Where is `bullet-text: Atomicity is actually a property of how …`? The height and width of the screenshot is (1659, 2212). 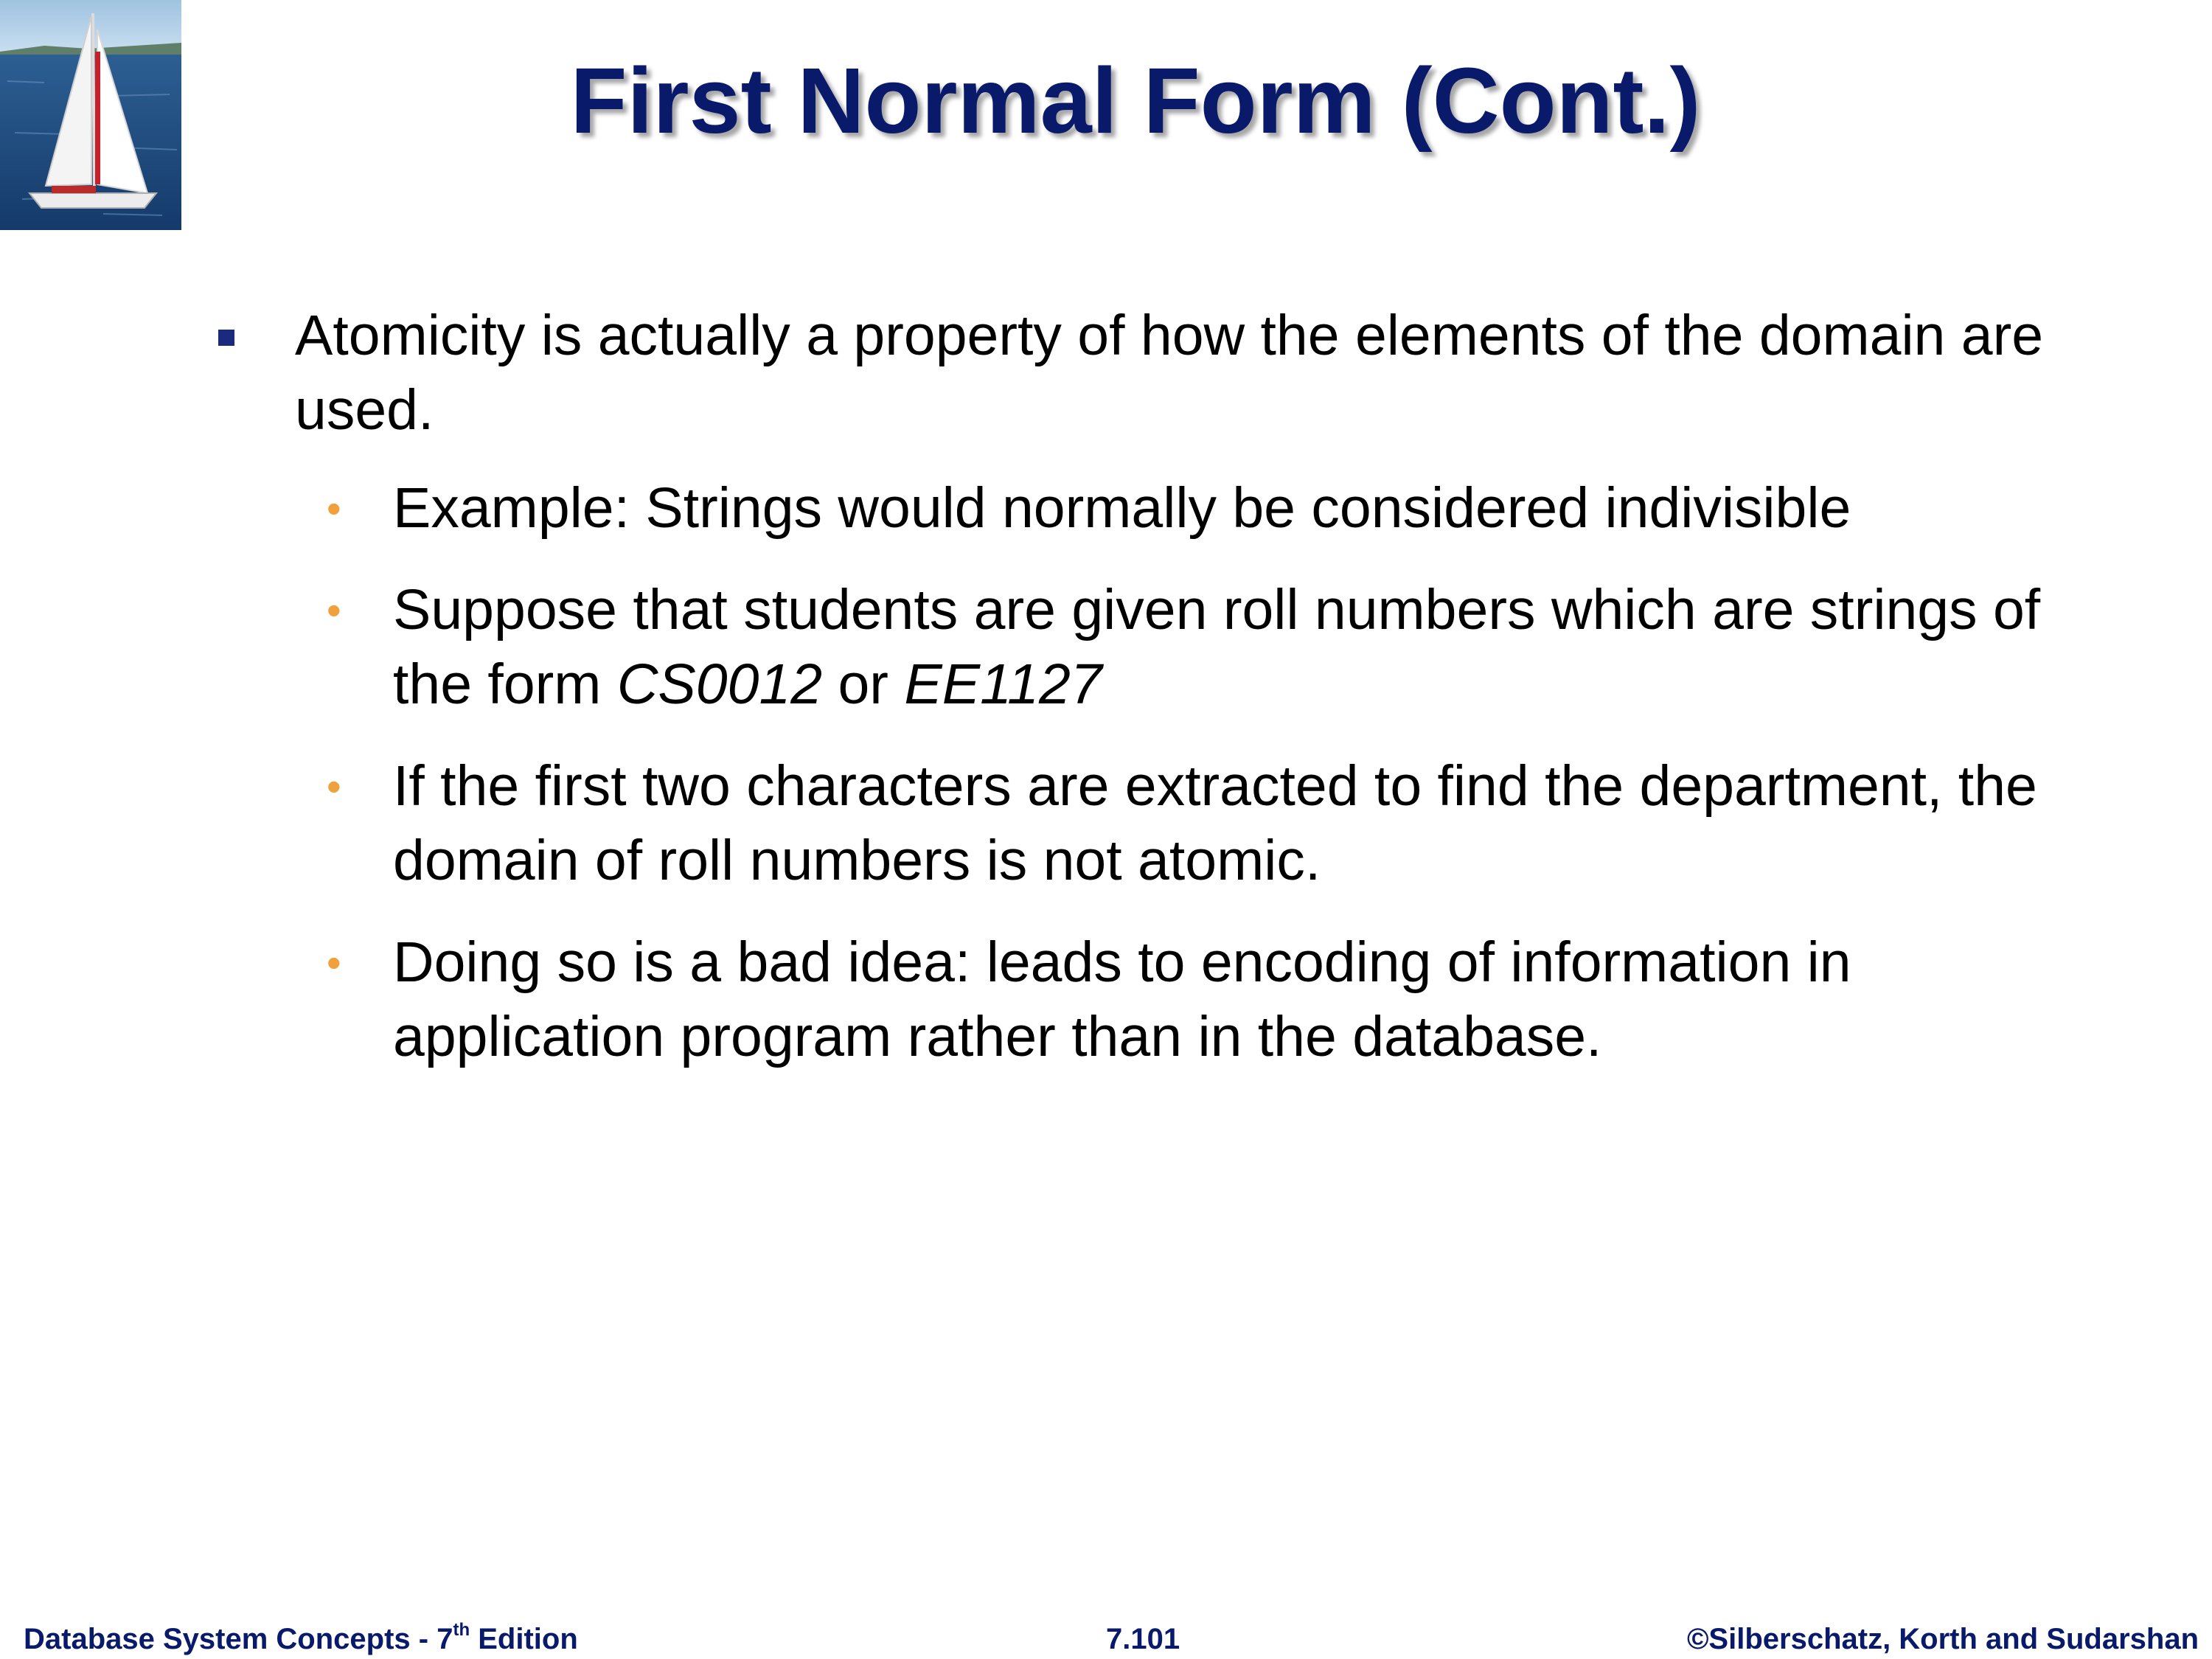
bullet-text: Atomicity is actually a property of how … is located at coordinates (1169, 373).